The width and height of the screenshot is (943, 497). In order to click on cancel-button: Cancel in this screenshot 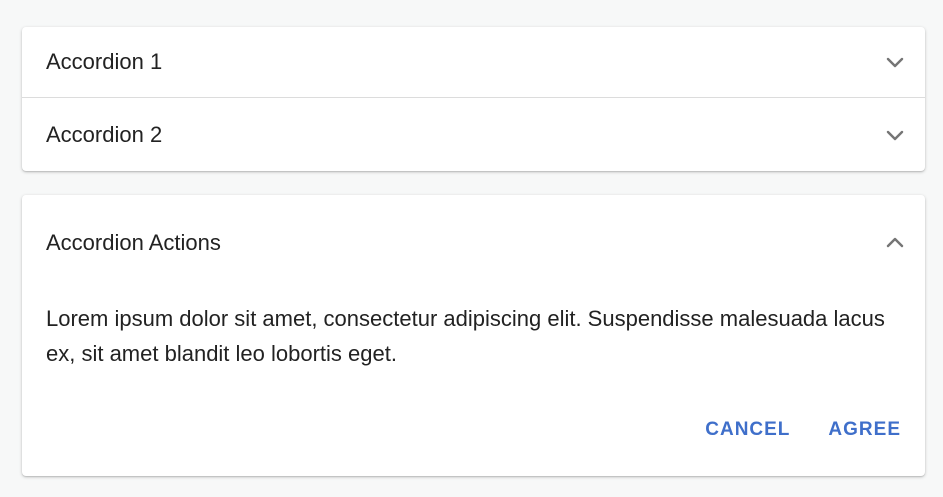, I will do `click(747, 430)`.